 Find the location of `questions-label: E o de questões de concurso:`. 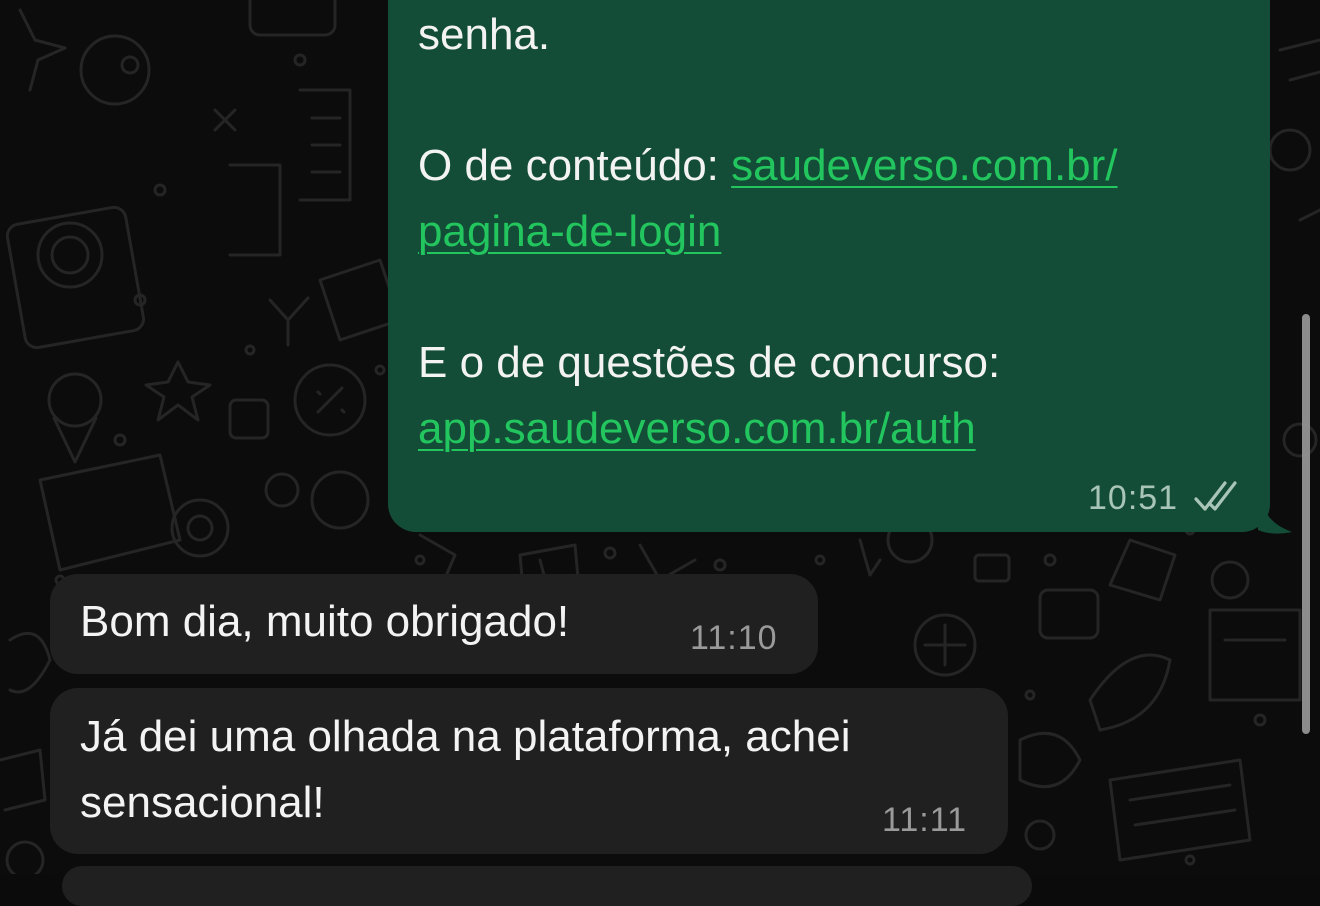

questions-label: E o de questões de concurso: is located at coordinates (709, 362).